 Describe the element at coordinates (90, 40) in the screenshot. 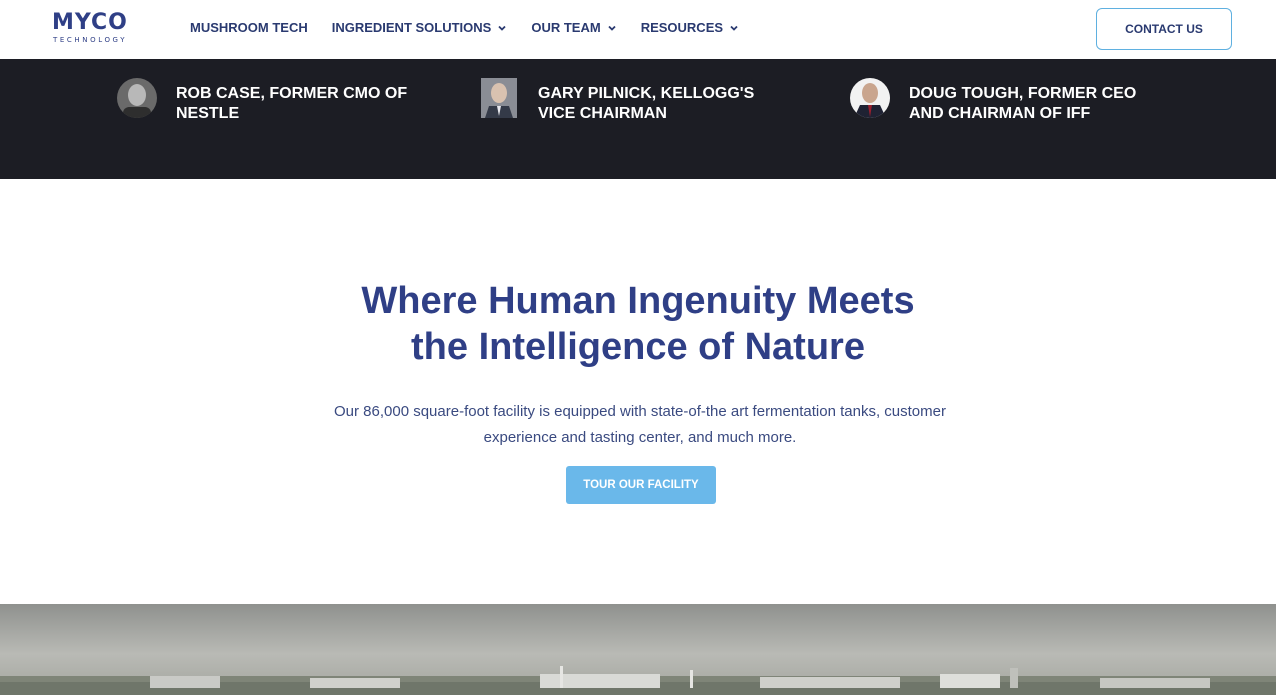

I see `logo-tagline: TECHNOLOGY` at that location.